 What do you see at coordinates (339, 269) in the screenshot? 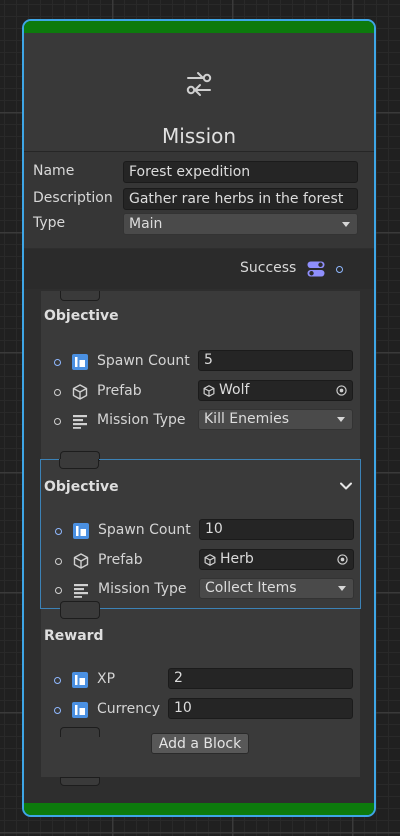
I see `success-output-port` at bounding box center [339, 269].